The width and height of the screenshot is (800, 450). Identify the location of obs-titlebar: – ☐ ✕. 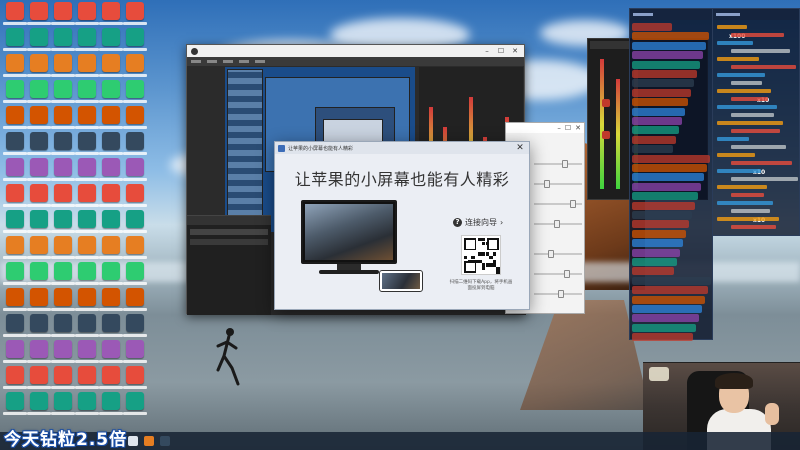
(355, 51).